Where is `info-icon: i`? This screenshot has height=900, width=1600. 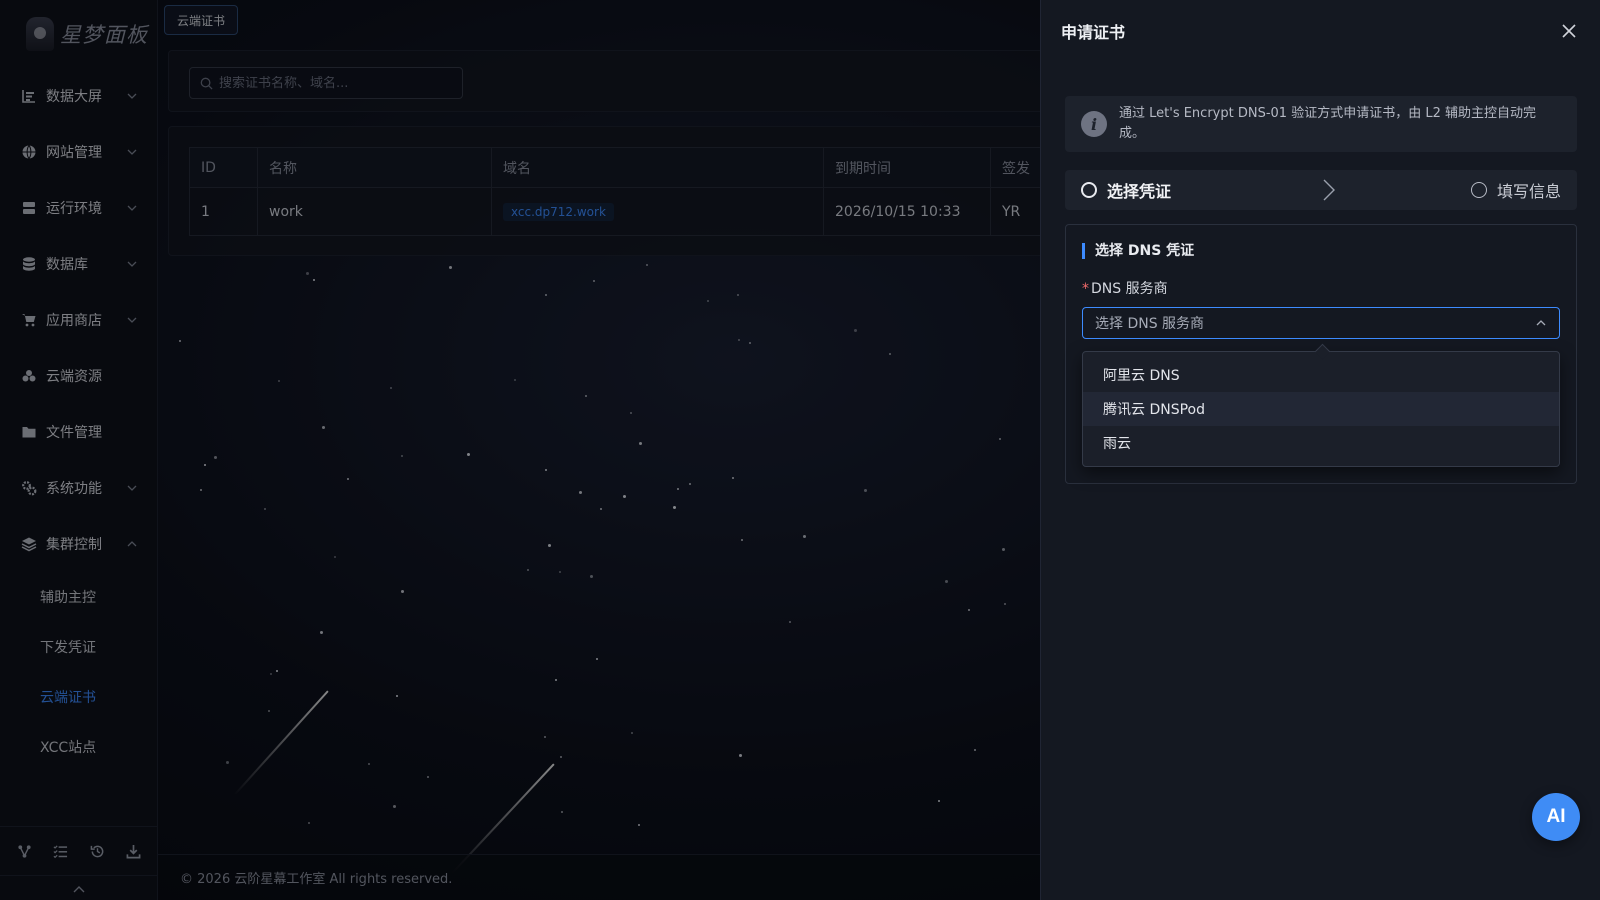 info-icon: i is located at coordinates (1094, 124).